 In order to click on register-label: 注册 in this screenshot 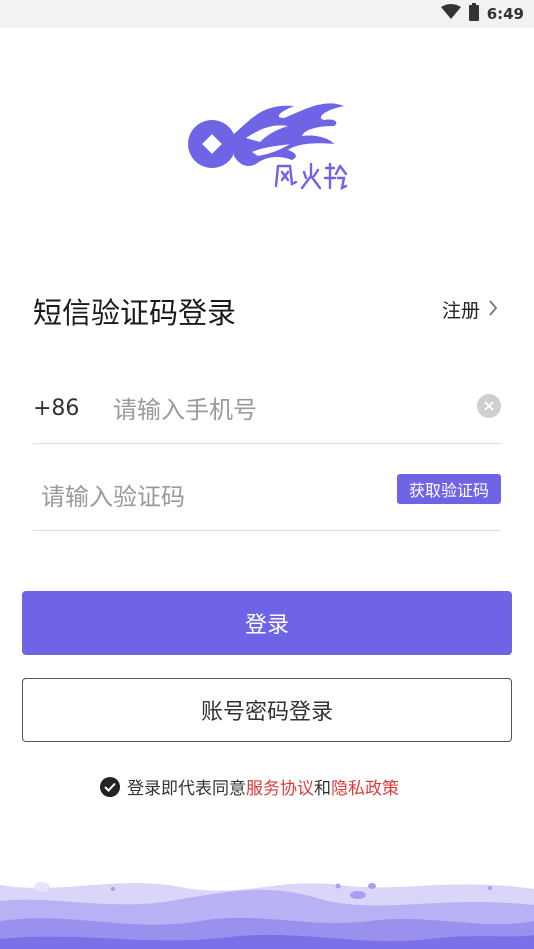, I will do `click(460, 311)`.